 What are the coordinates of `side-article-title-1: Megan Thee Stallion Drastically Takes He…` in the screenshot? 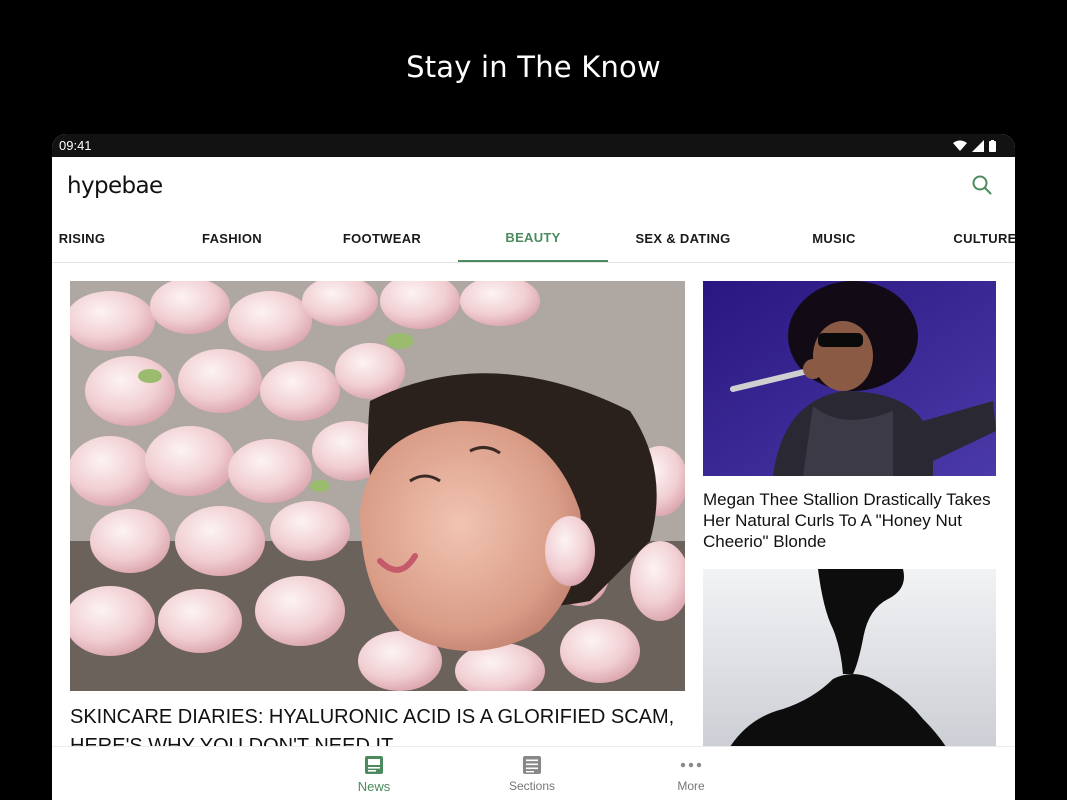 It's located at (853, 520).